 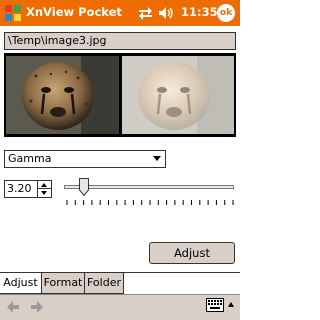 I want to click on volume-icon, so click(x=166, y=13).